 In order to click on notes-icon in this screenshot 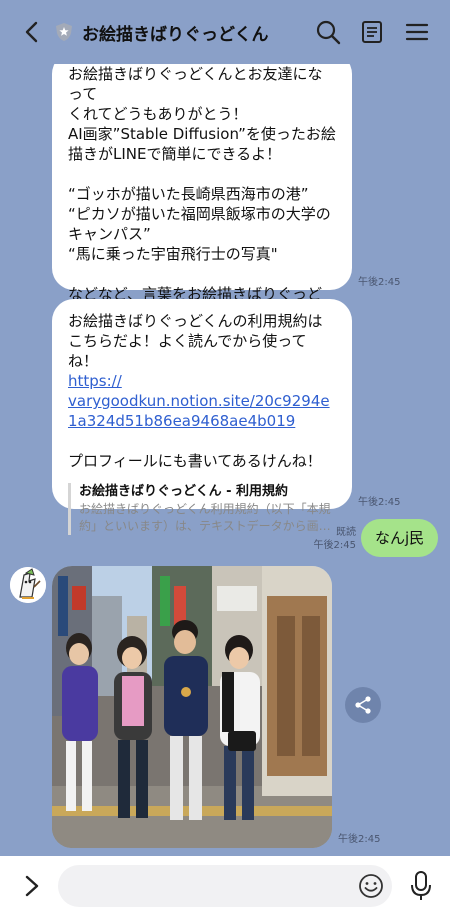, I will do `click(372, 32)`.